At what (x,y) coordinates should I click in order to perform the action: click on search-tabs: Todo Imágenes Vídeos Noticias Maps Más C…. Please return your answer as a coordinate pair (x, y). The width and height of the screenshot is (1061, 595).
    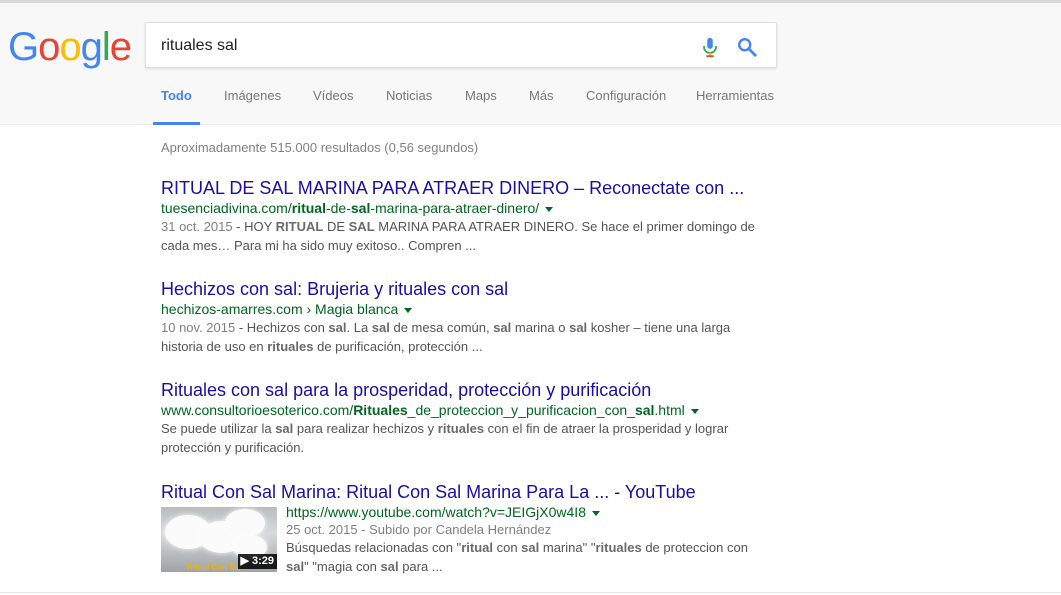
    Looking at the image, I should click on (530, 107).